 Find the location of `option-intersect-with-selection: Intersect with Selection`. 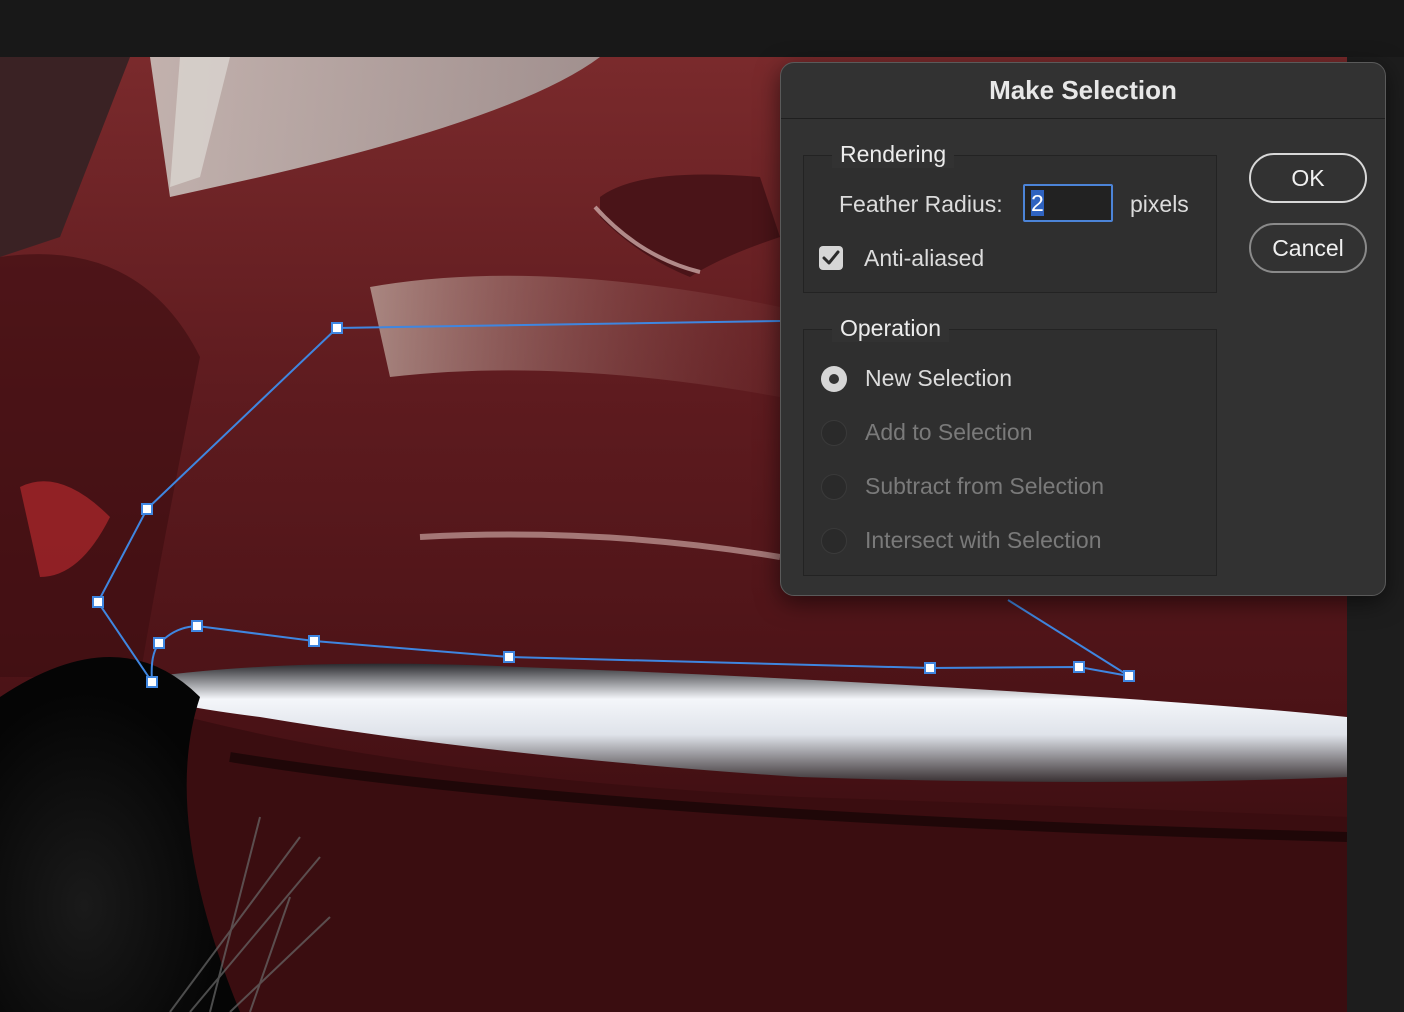

option-intersect-with-selection: Intersect with Selection is located at coordinates (983, 540).